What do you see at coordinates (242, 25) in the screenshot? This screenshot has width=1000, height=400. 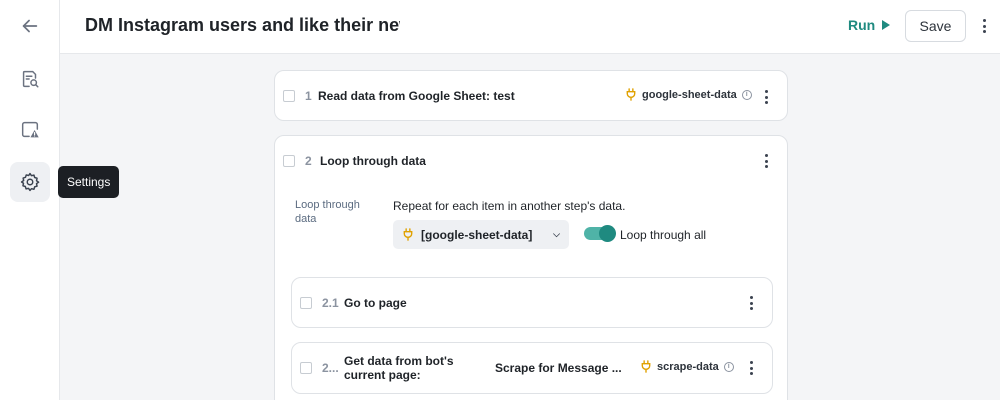 I see `page-title: DM Instagram users and like their newes` at bounding box center [242, 25].